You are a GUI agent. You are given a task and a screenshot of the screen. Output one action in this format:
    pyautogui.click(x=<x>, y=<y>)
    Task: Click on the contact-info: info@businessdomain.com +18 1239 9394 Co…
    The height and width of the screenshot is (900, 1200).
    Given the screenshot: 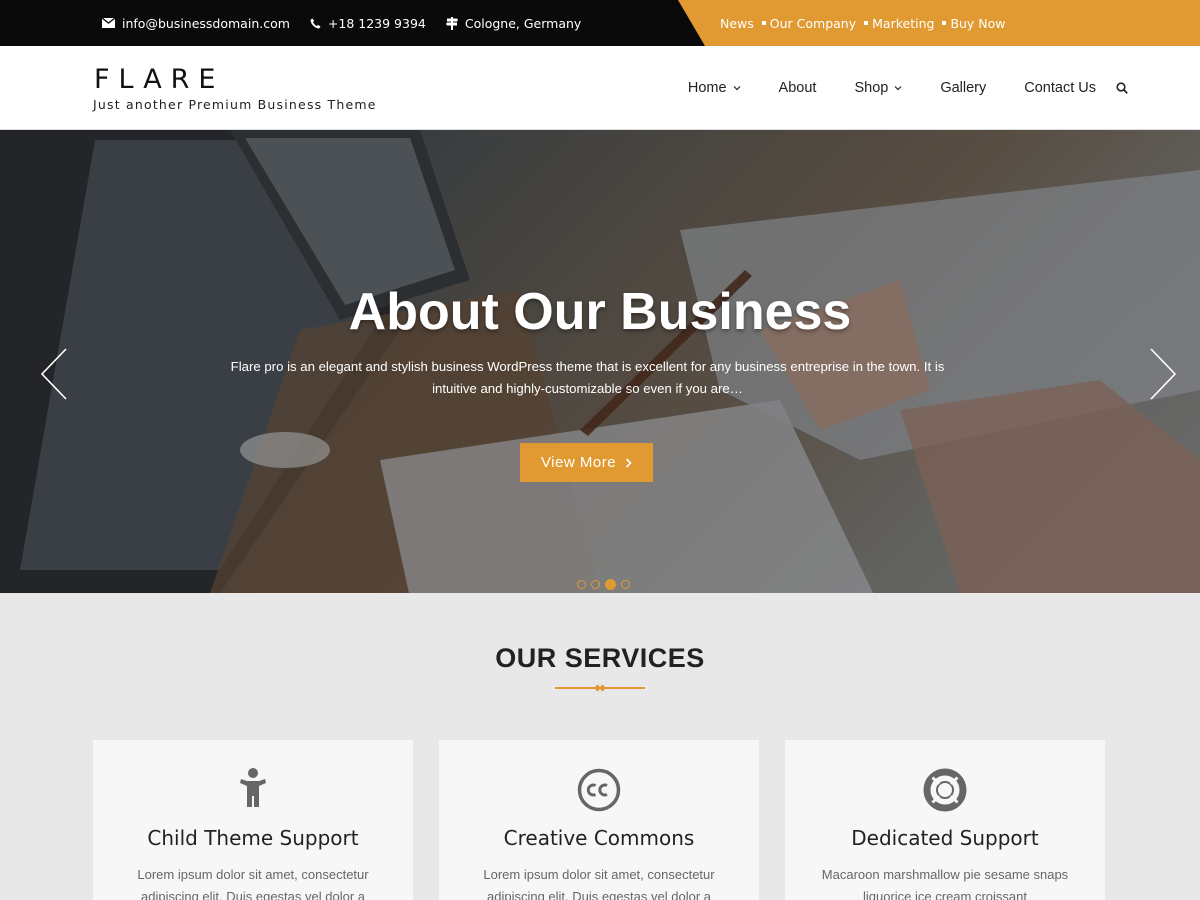 What is the action you would take?
    pyautogui.click(x=351, y=23)
    